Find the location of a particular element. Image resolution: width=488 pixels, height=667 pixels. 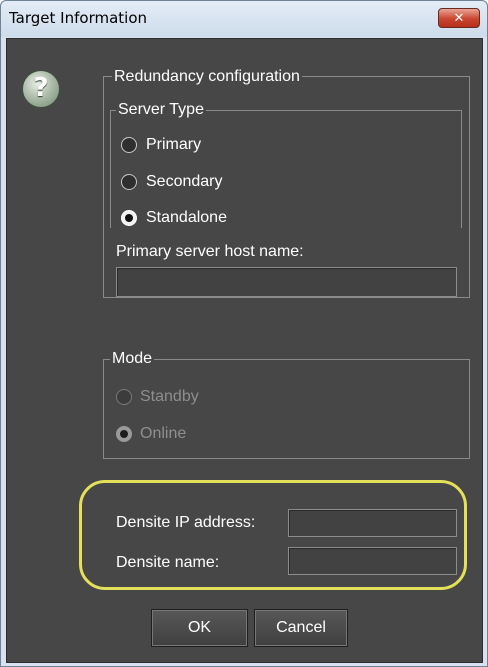

radio-secondary is located at coordinates (129, 182).